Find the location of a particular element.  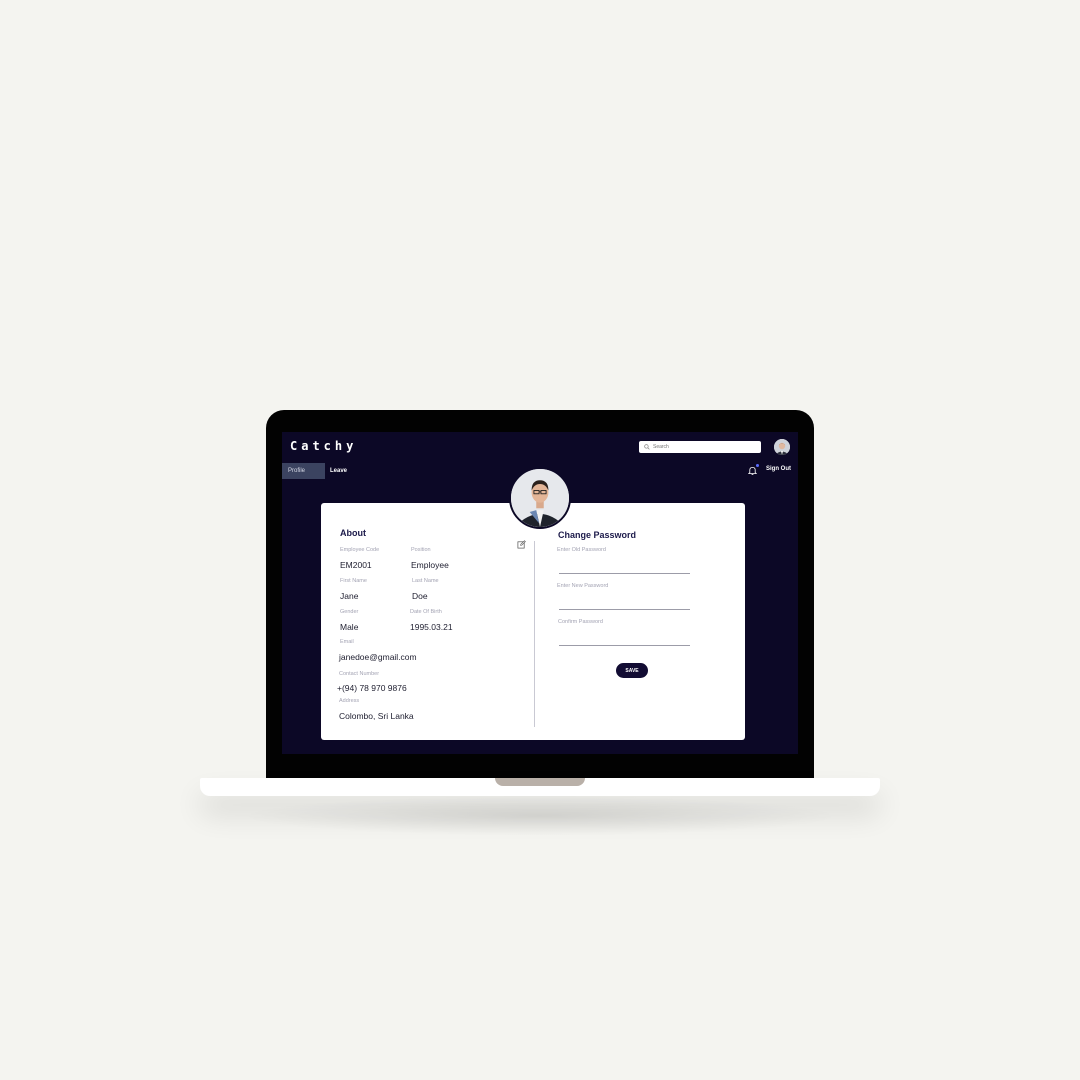

employee-code-label: Employee Code is located at coordinates (360, 550).